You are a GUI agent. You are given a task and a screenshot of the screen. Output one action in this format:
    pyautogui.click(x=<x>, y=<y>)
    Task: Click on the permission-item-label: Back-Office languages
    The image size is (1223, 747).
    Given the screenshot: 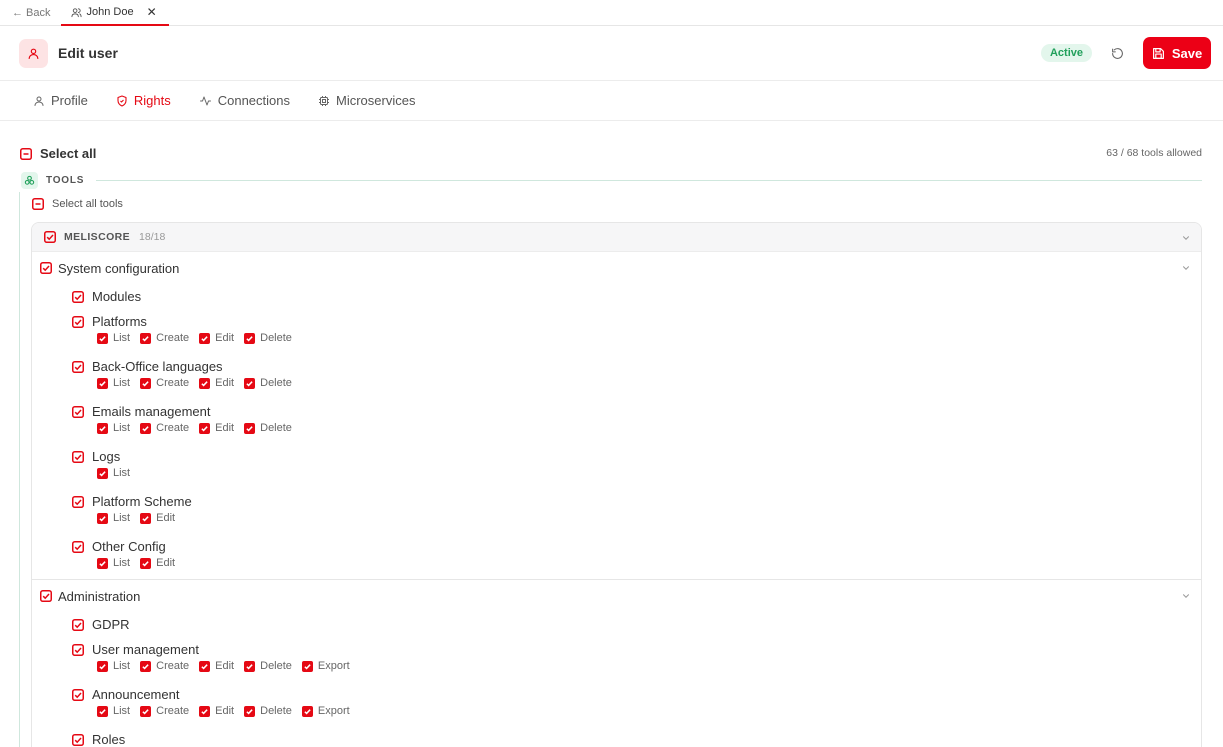 What is the action you would take?
    pyautogui.click(x=157, y=366)
    